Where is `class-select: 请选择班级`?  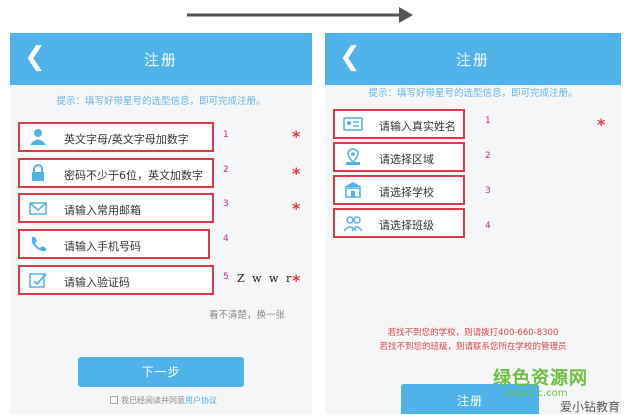
class-select: 请选择班级 is located at coordinates (399, 223).